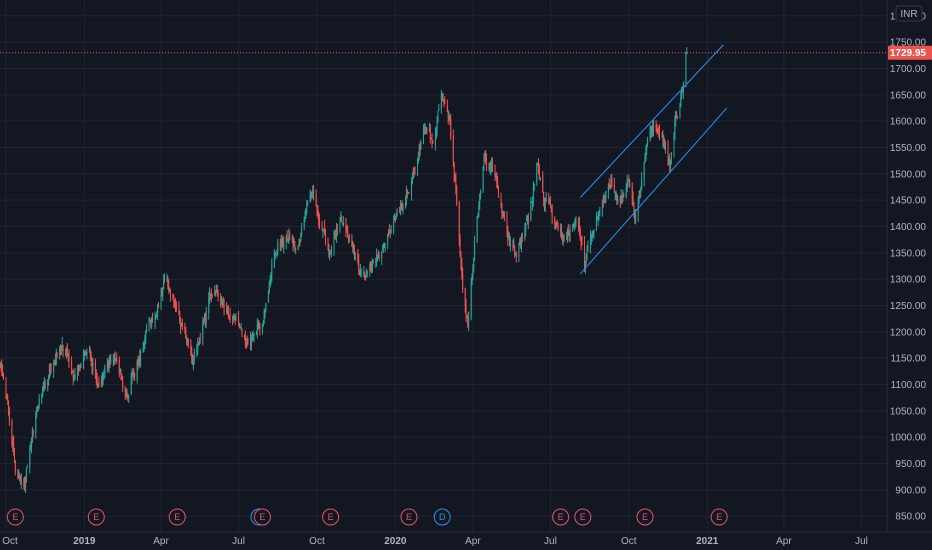  I want to click on dividend-marker-label: D, so click(442, 517).